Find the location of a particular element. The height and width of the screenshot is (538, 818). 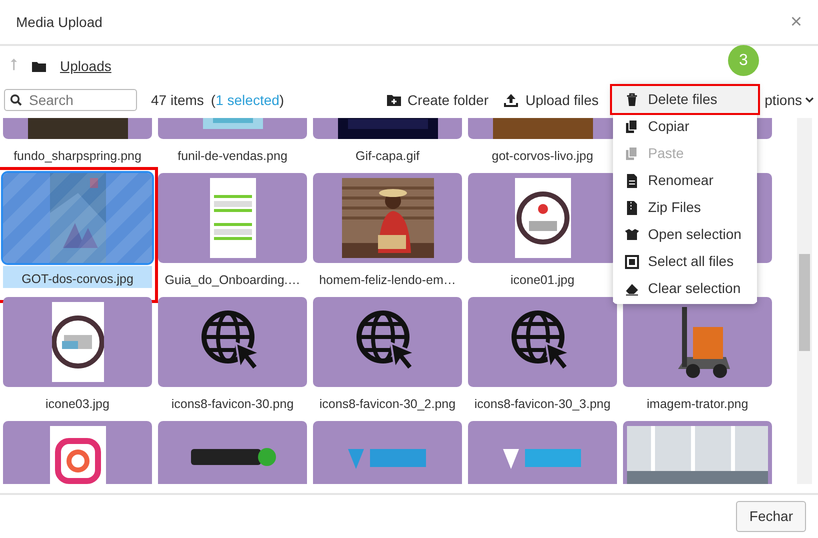

file-name: funil-de-vendas.png is located at coordinates (232, 156).